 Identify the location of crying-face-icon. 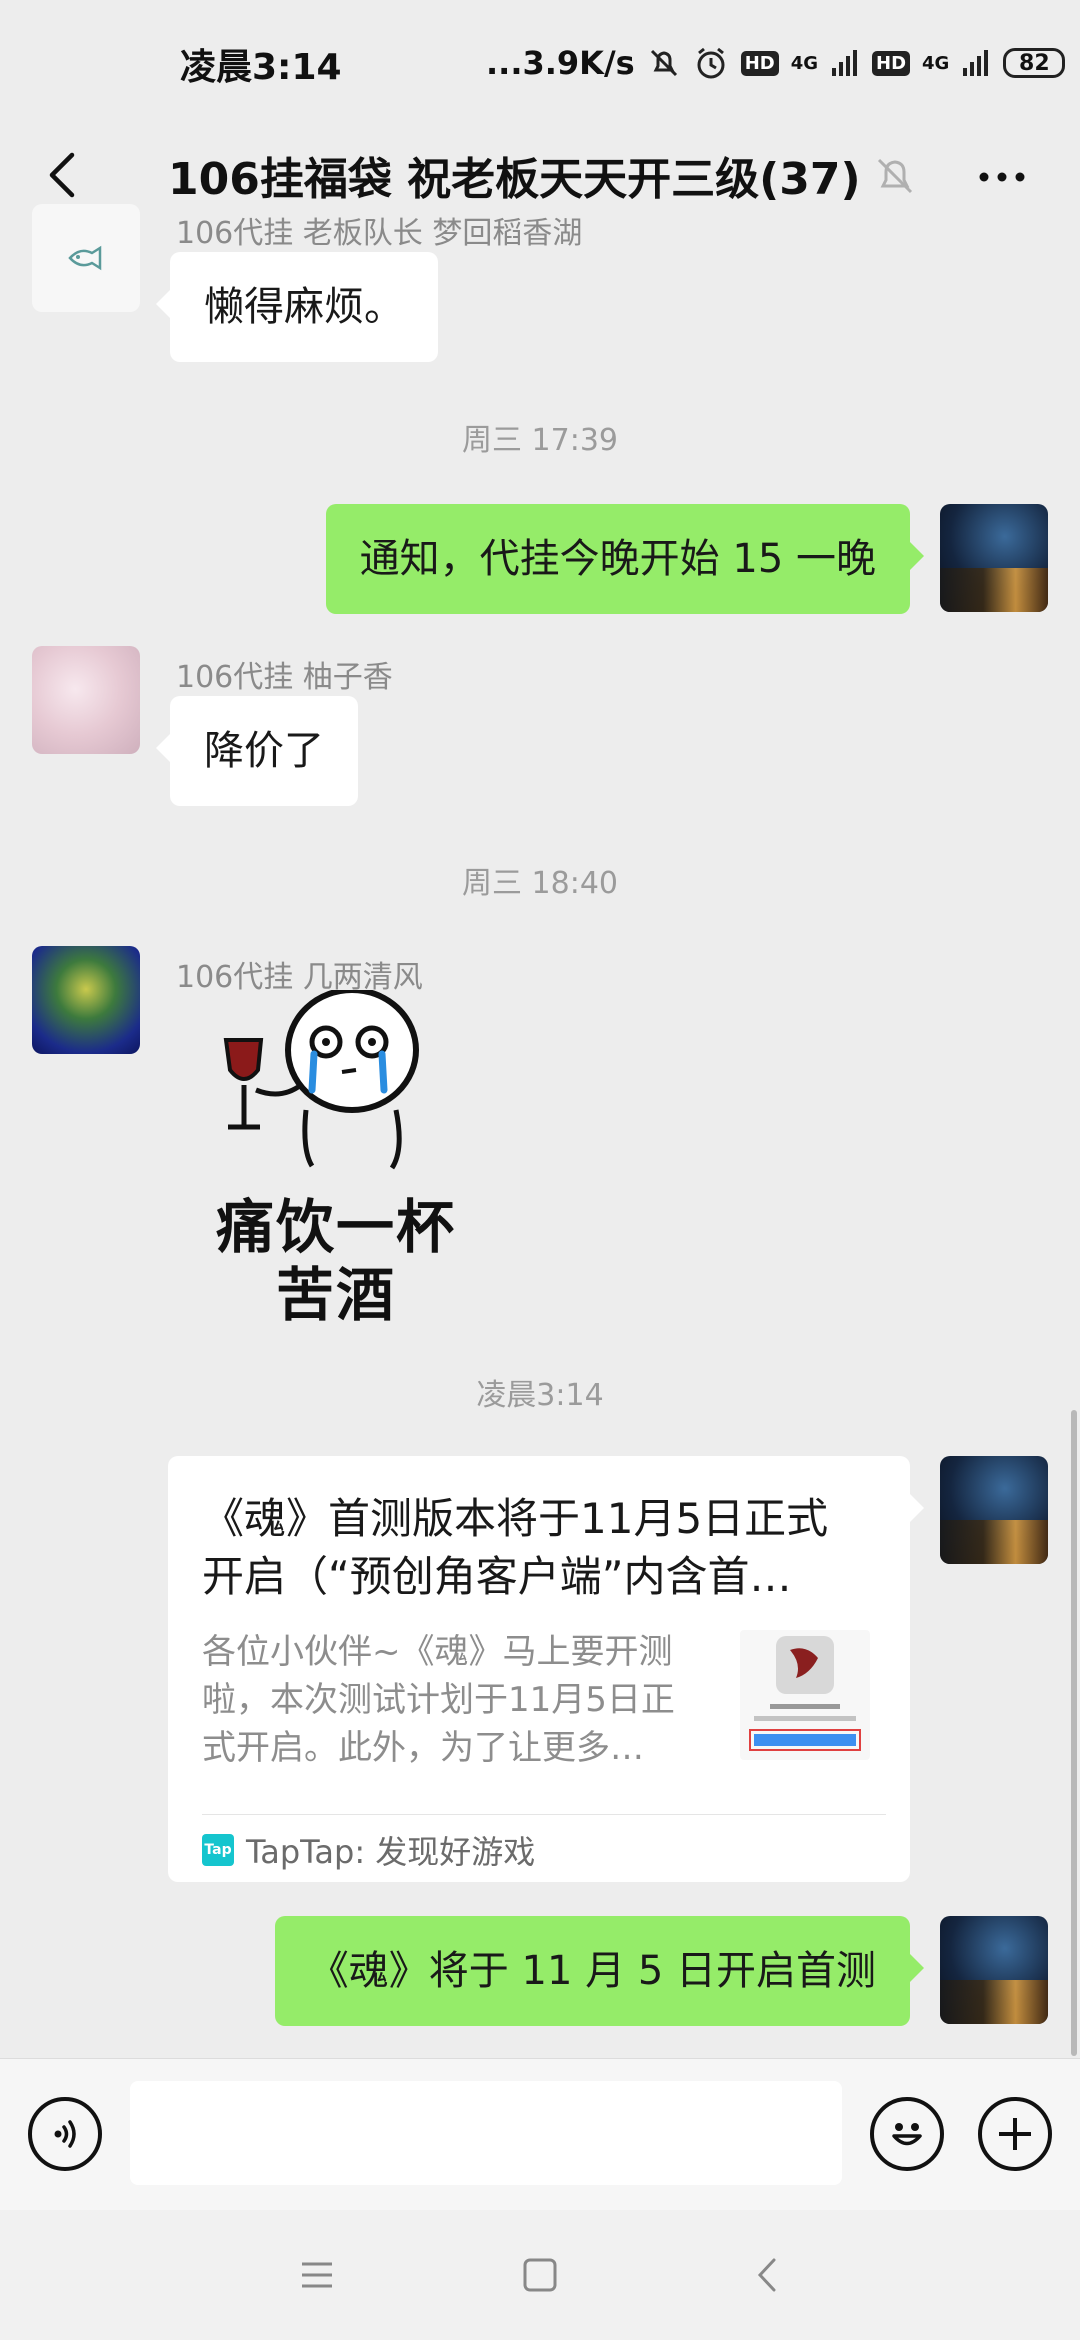
(321, 1080).